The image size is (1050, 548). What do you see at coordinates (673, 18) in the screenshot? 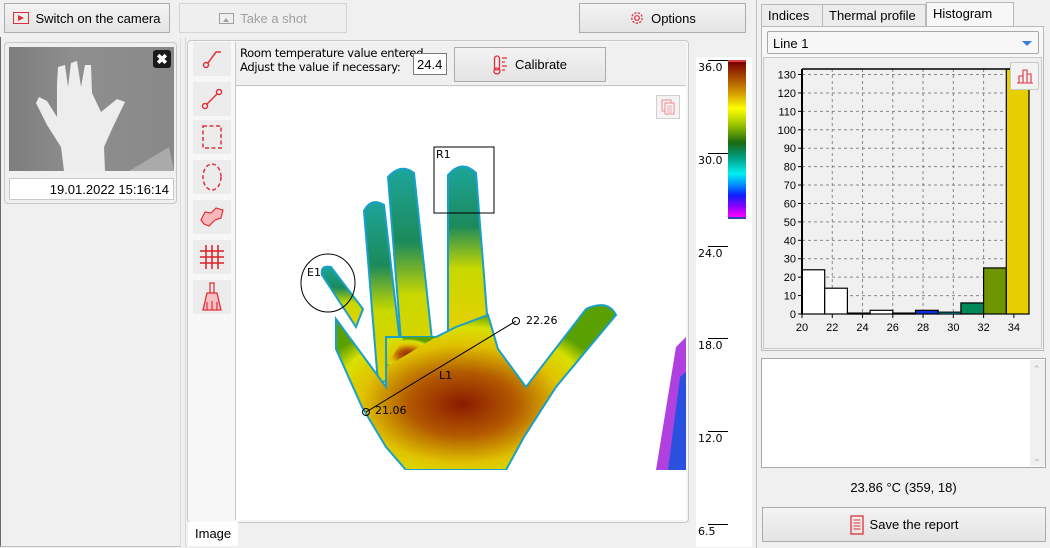
I see `options-label: Options` at bounding box center [673, 18].